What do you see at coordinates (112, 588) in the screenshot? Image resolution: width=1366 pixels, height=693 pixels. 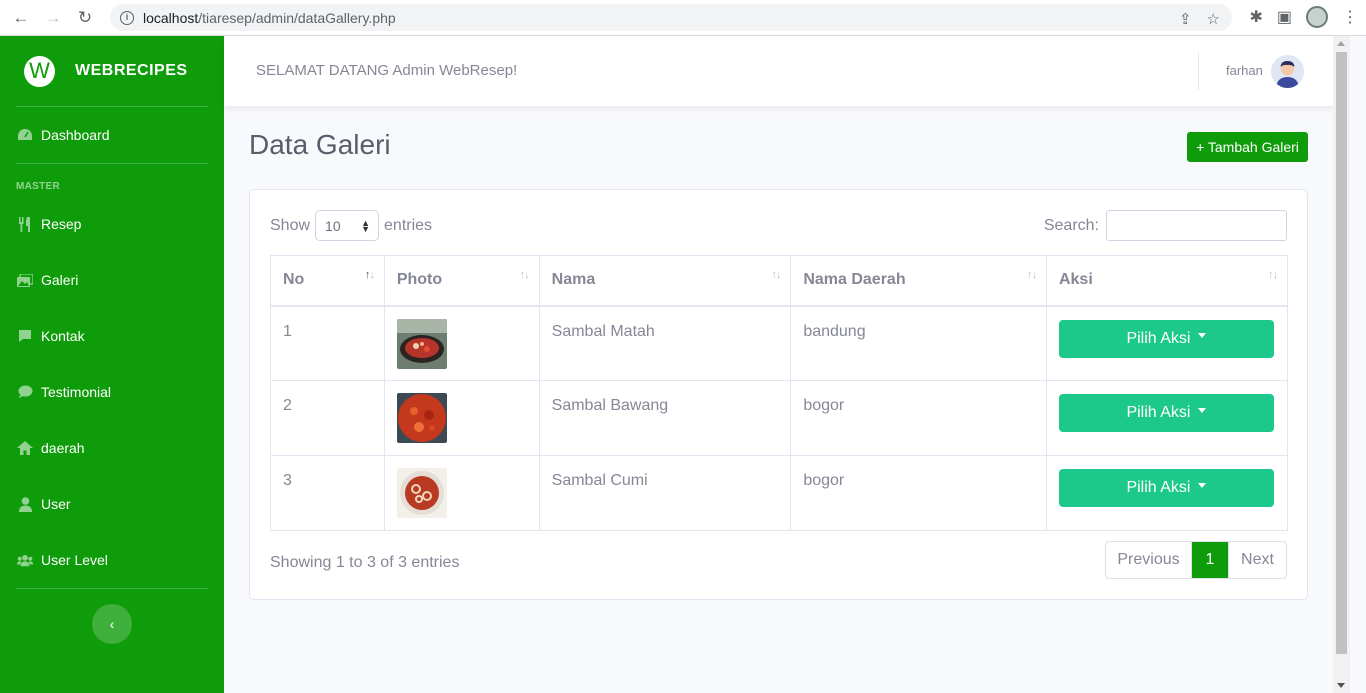 I see `sidebar-divider` at bounding box center [112, 588].